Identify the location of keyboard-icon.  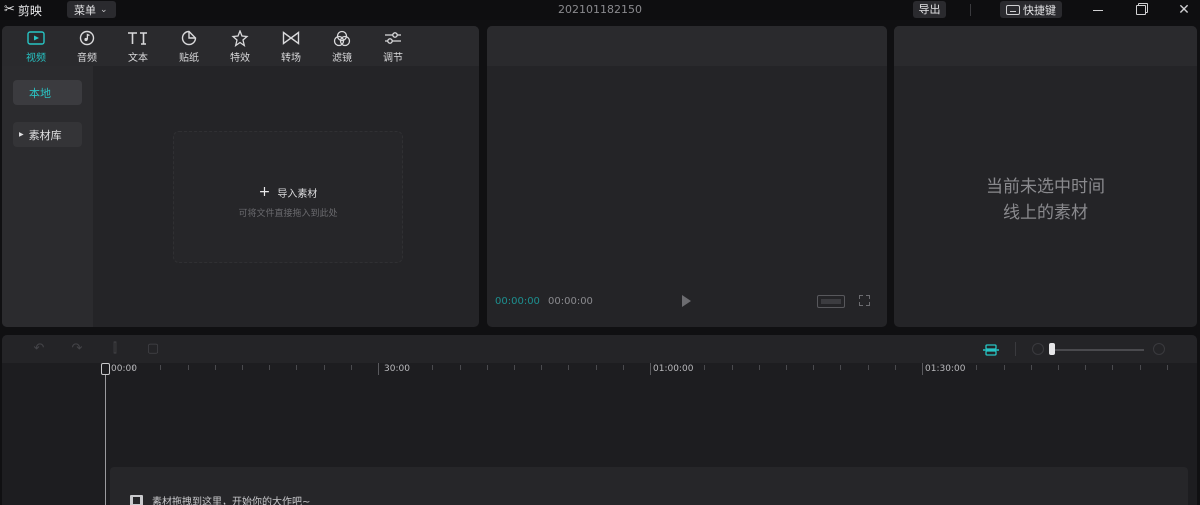
(1013, 9).